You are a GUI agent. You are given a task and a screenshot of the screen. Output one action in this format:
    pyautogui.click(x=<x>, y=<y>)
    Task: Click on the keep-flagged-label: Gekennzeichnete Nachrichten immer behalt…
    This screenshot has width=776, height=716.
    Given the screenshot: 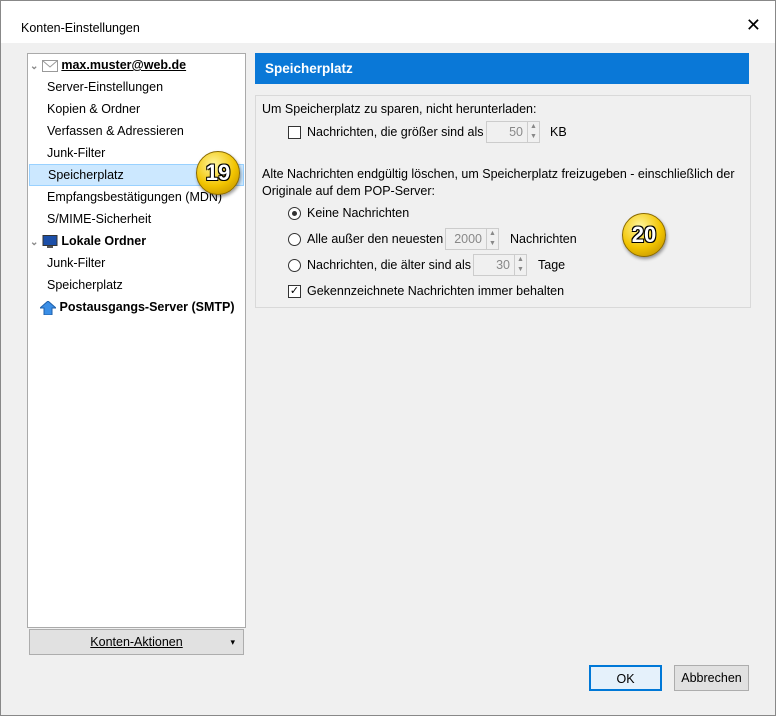 What is the action you would take?
    pyautogui.click(x=436, y=291)
    